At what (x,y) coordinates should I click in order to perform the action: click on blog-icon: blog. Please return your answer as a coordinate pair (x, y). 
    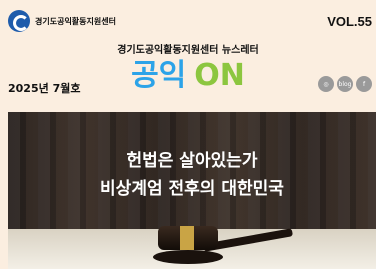
    Looking at the image, I should click on (345, 84).